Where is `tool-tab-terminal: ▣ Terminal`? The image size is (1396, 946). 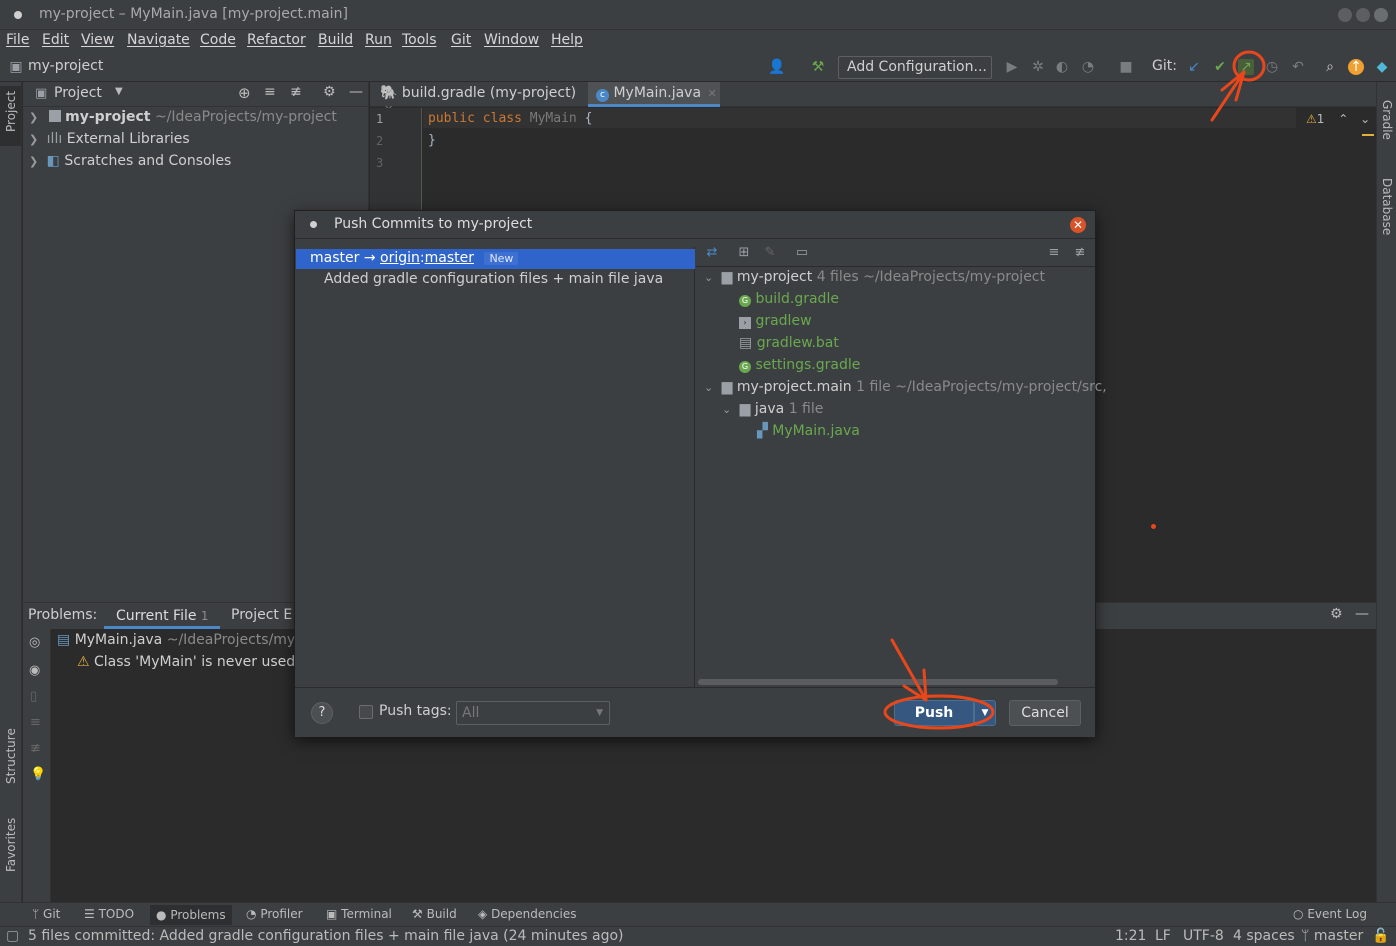 tool-tab-terminal: ▣ Terminal is located at coordinates (359, 914).